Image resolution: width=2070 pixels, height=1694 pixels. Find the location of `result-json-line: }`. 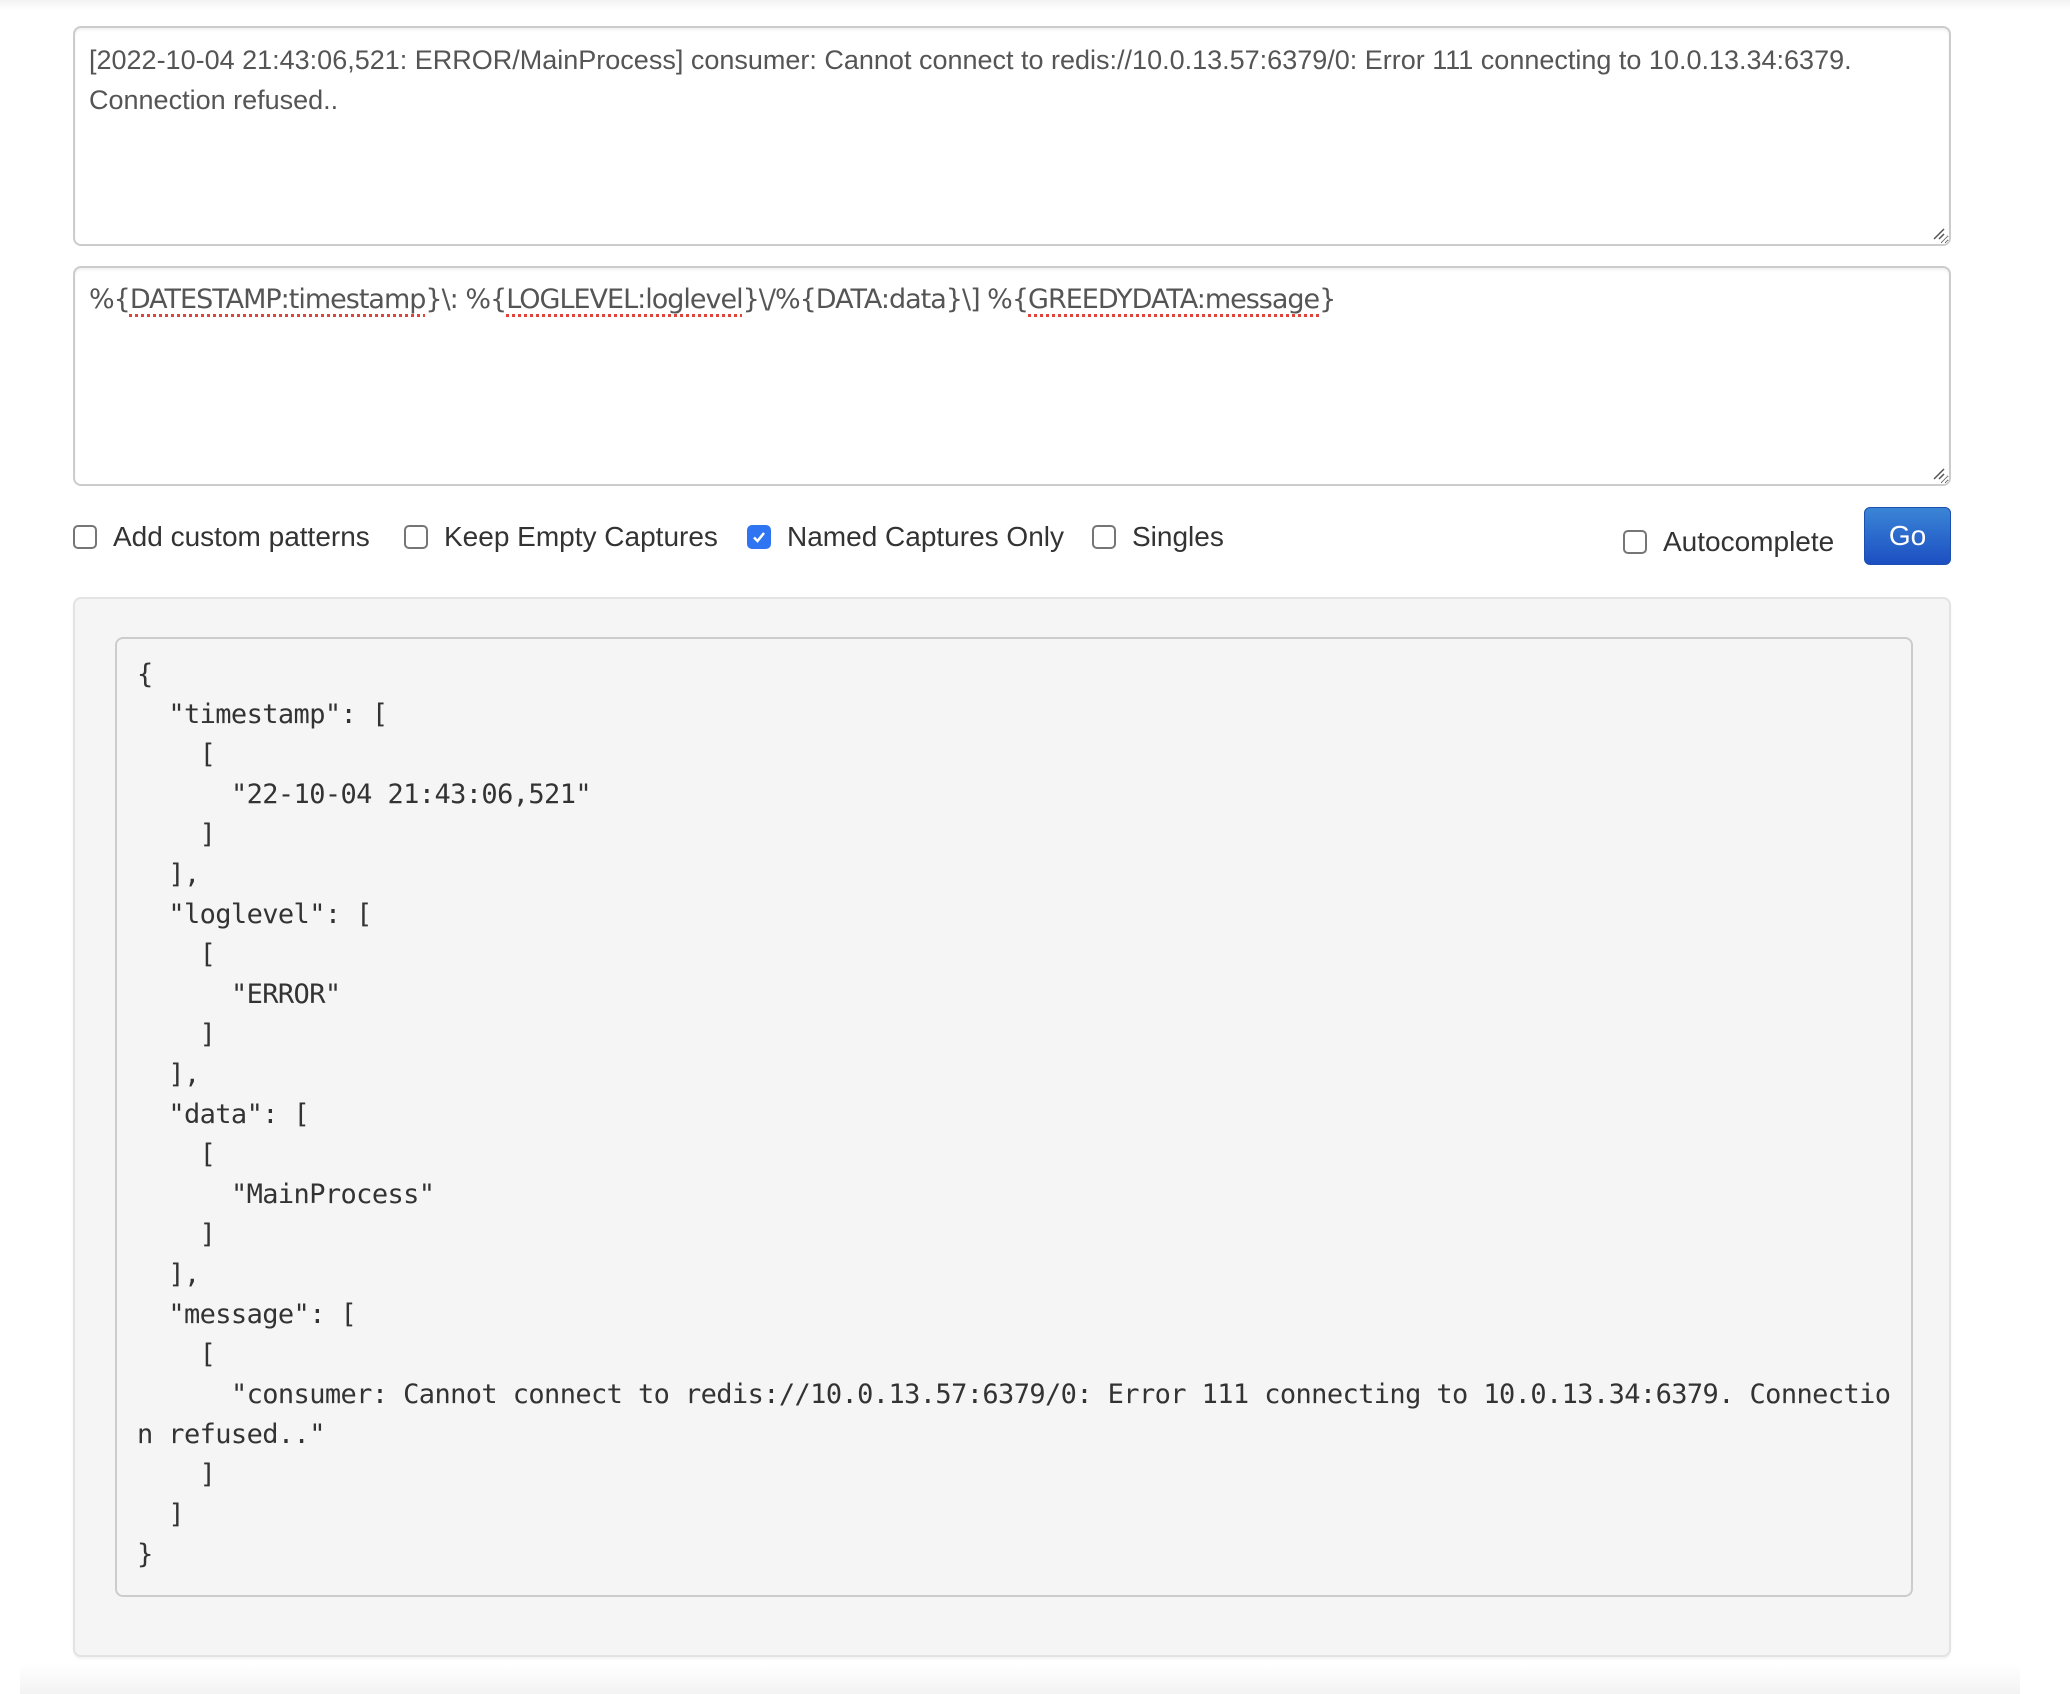

result-json-line: } is located at coordinates (145, 1554).